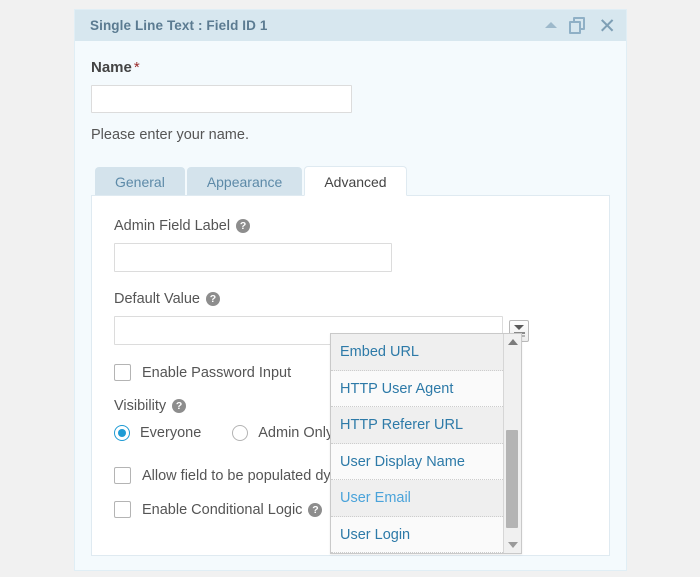  Describe the element at coordinates (417, 352) in the screenshot. I see `merge-tag-item-embed-url: Embed URL` at that location.